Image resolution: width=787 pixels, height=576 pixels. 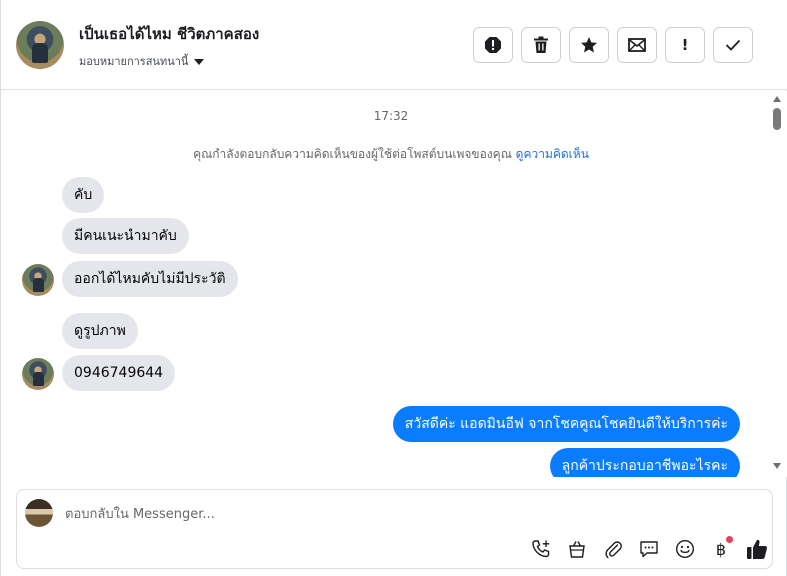 What do you see at coordinates (613, 45) in the screenshot?
I see `header-actions: !` at bounding box center [613, 45].